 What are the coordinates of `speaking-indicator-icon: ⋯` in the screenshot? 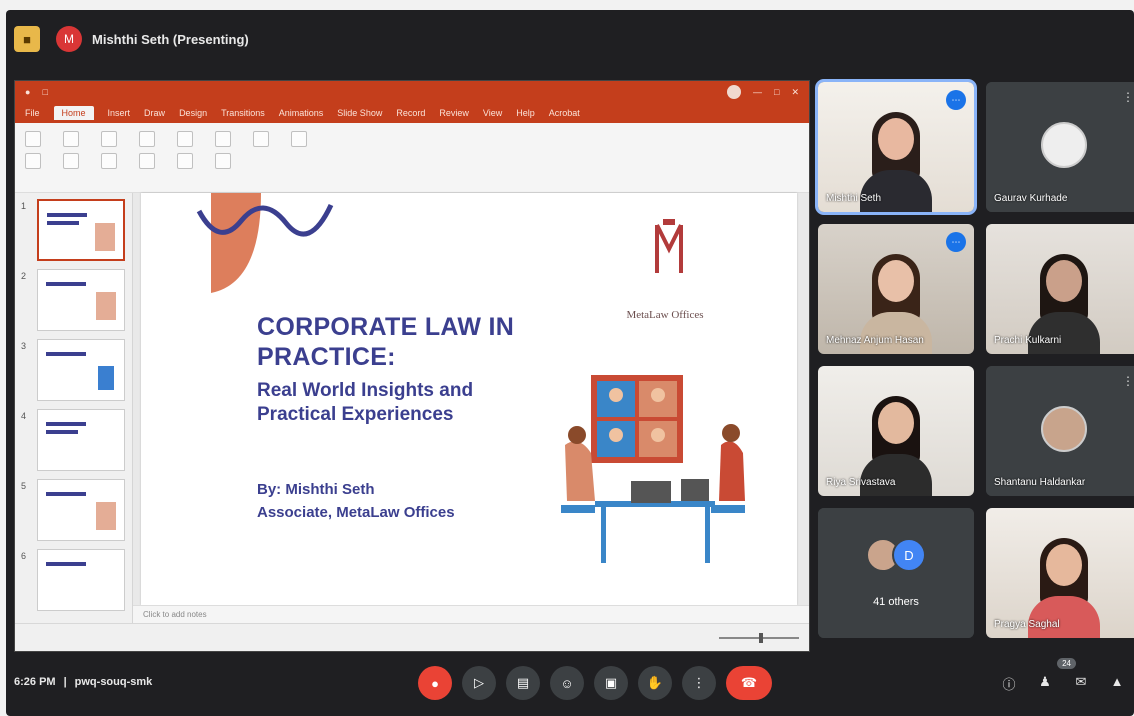 It's located at (956, 100).